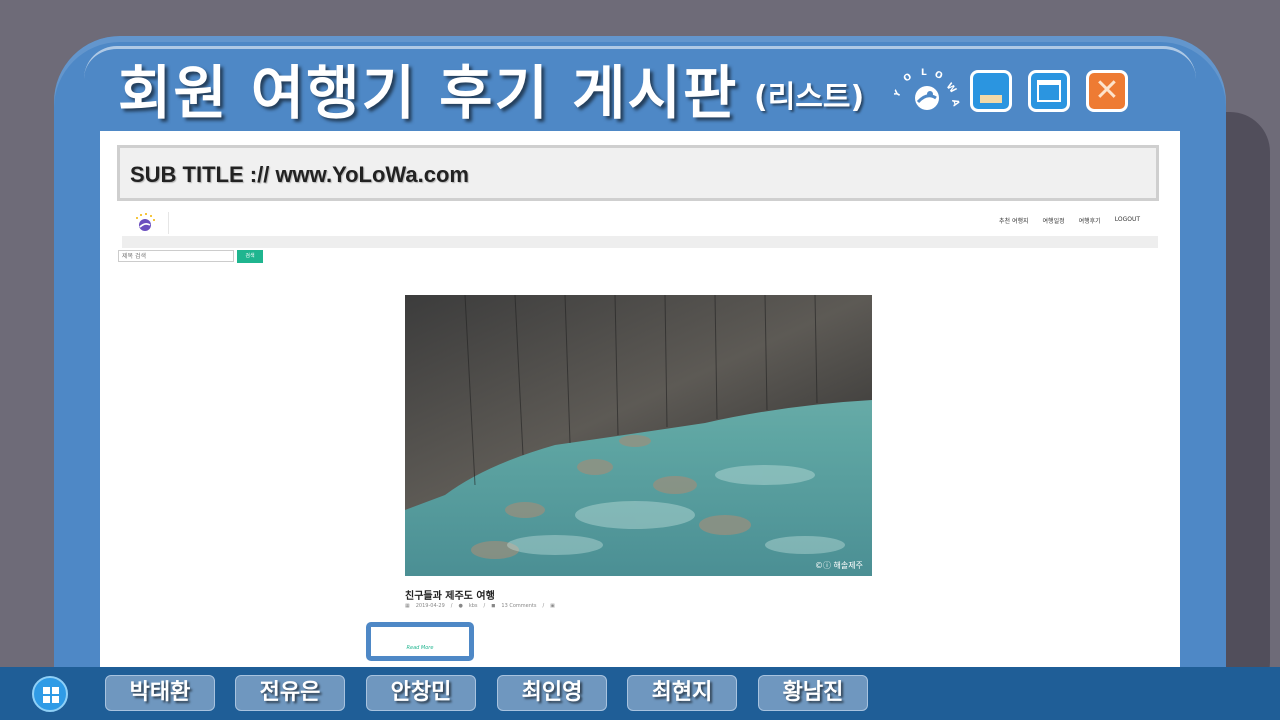 This screenshot has height=720, width=1280. I want to click on taskbar: 박태환 전유은 안창민 최인영 최현지 황남진, so click(640, 693).